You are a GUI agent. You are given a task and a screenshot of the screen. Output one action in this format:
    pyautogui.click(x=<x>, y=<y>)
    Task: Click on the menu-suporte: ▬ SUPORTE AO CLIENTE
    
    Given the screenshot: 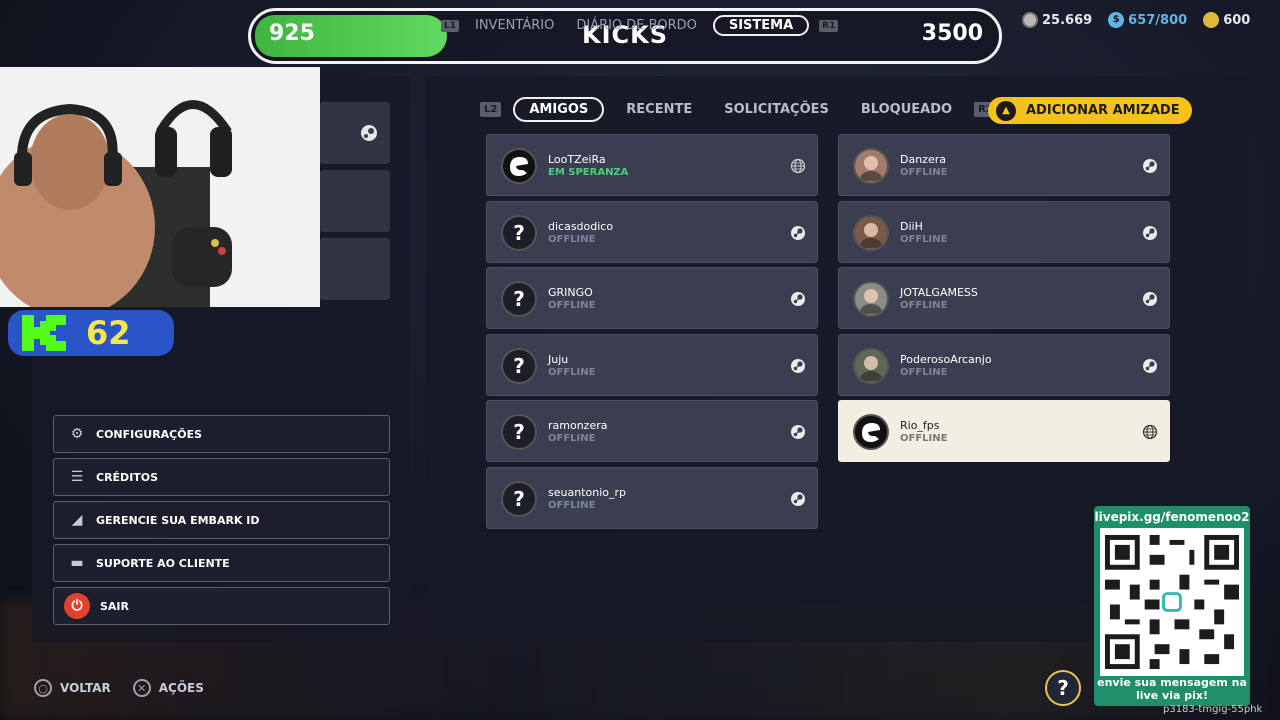 What is the action you would take?
    pyautogui.click(x=221, y=563)
    